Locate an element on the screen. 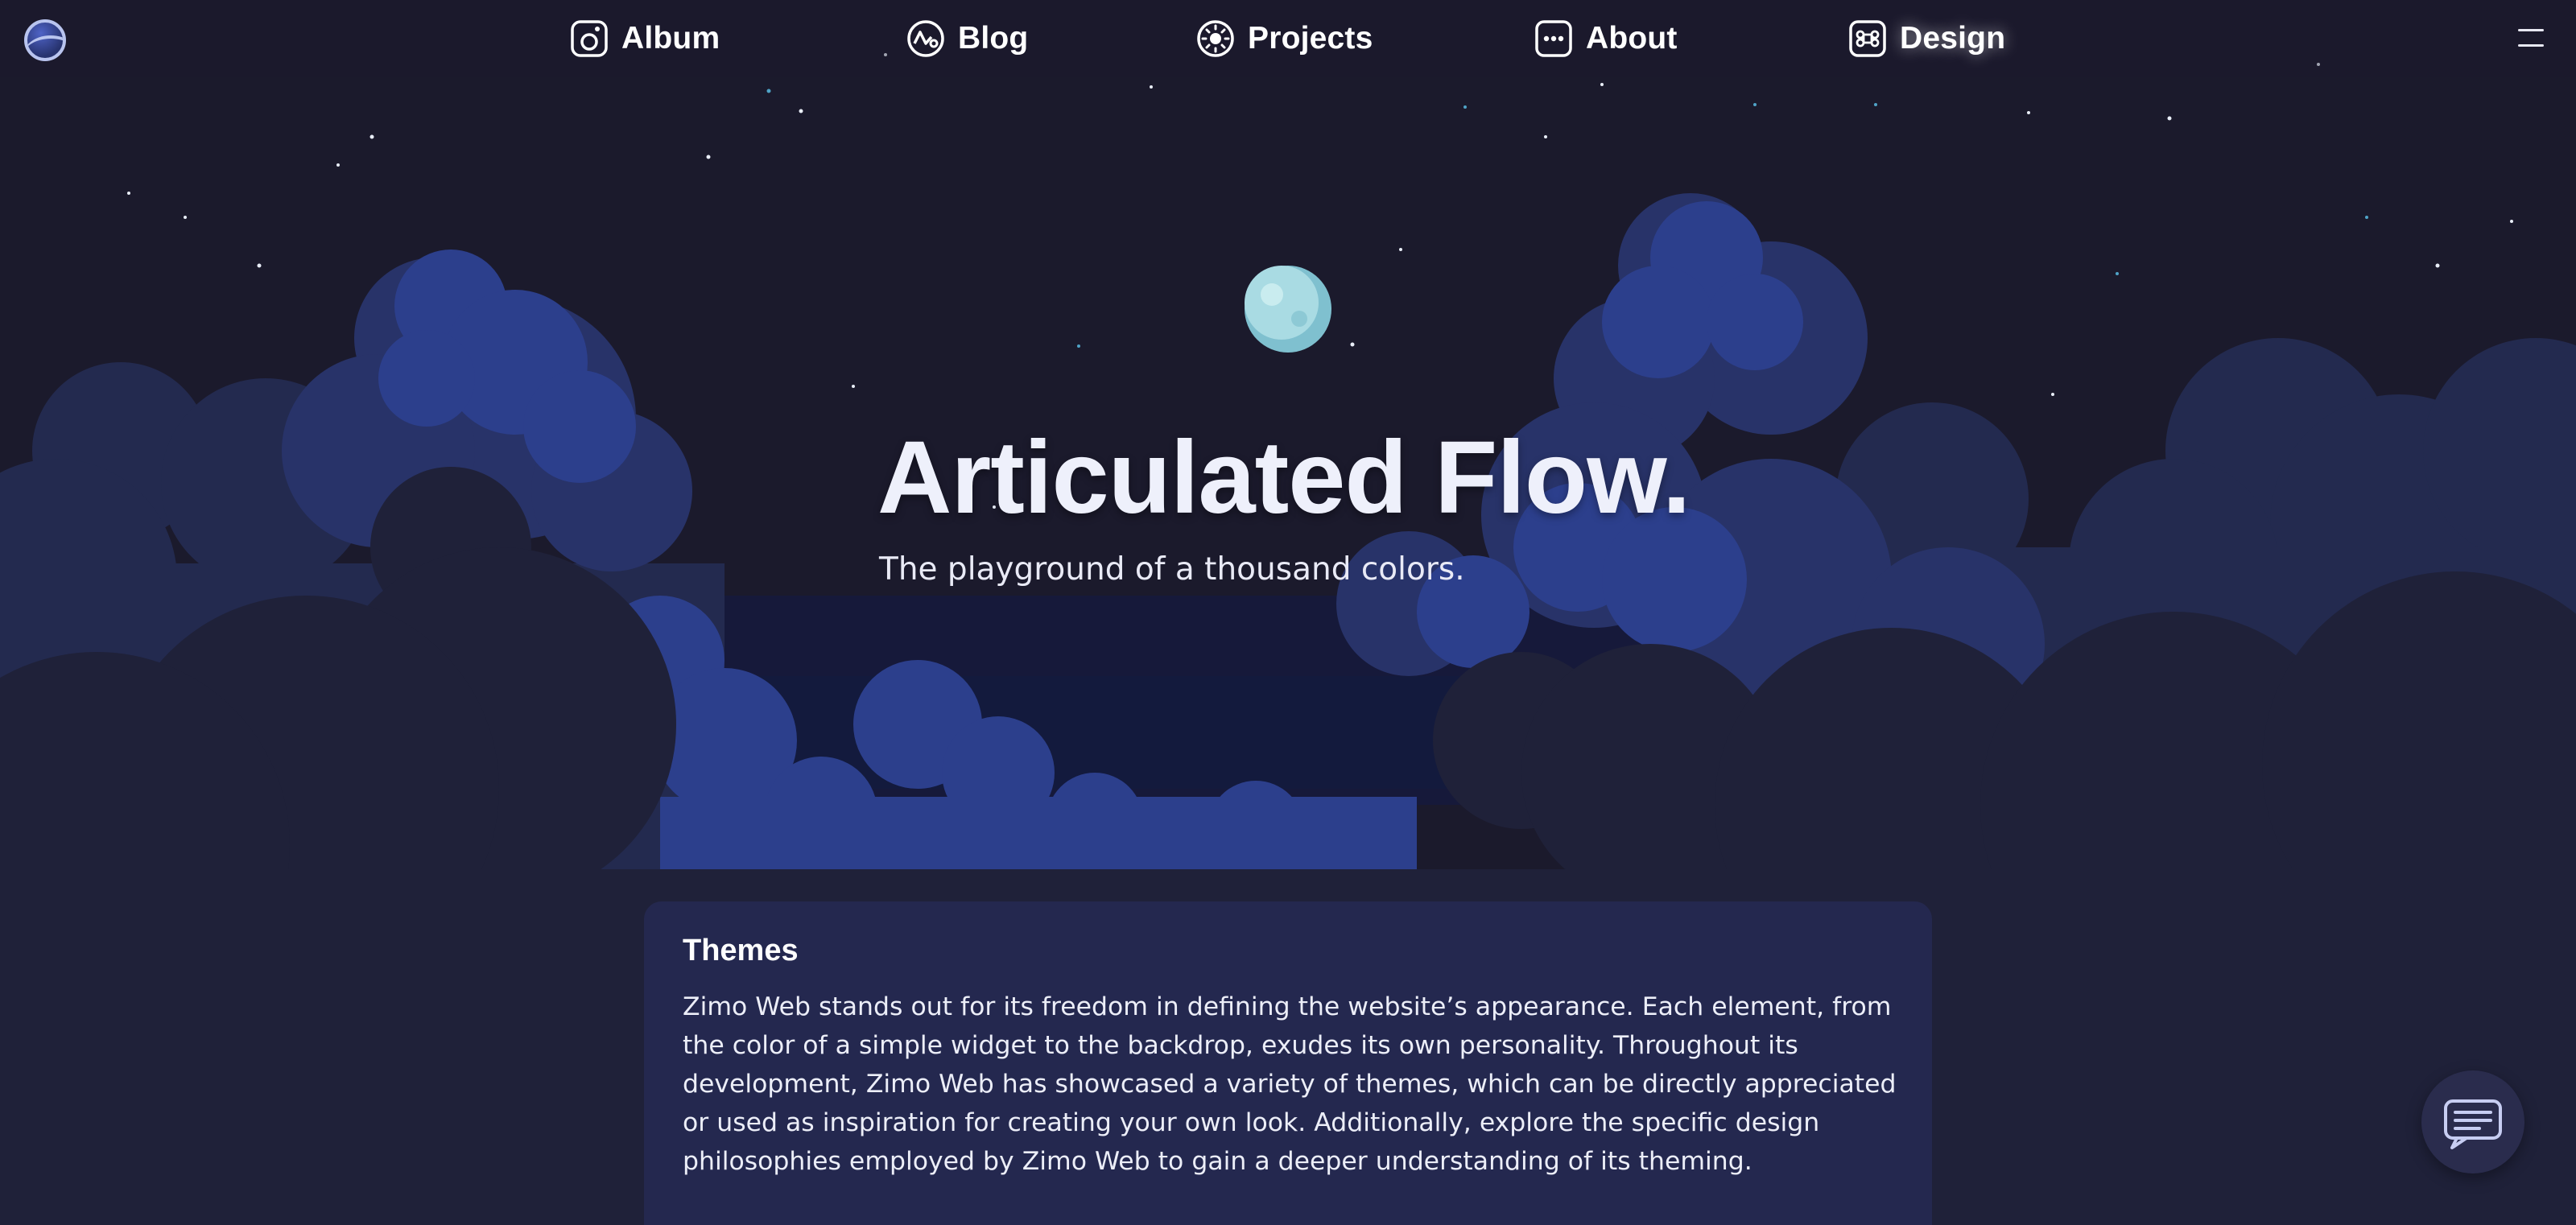 The width and height of the screenshot is (2576, 1225). about-icon is located at coordinates (1553, 38).